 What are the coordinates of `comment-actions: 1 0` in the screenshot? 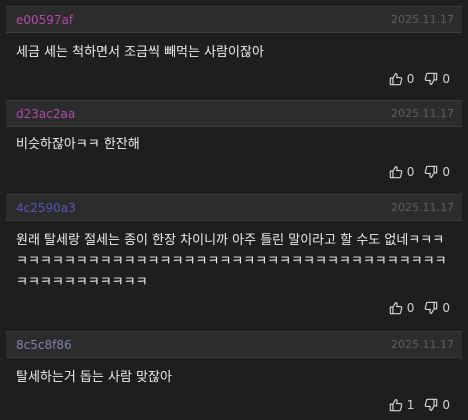 It's located at (419, 405).